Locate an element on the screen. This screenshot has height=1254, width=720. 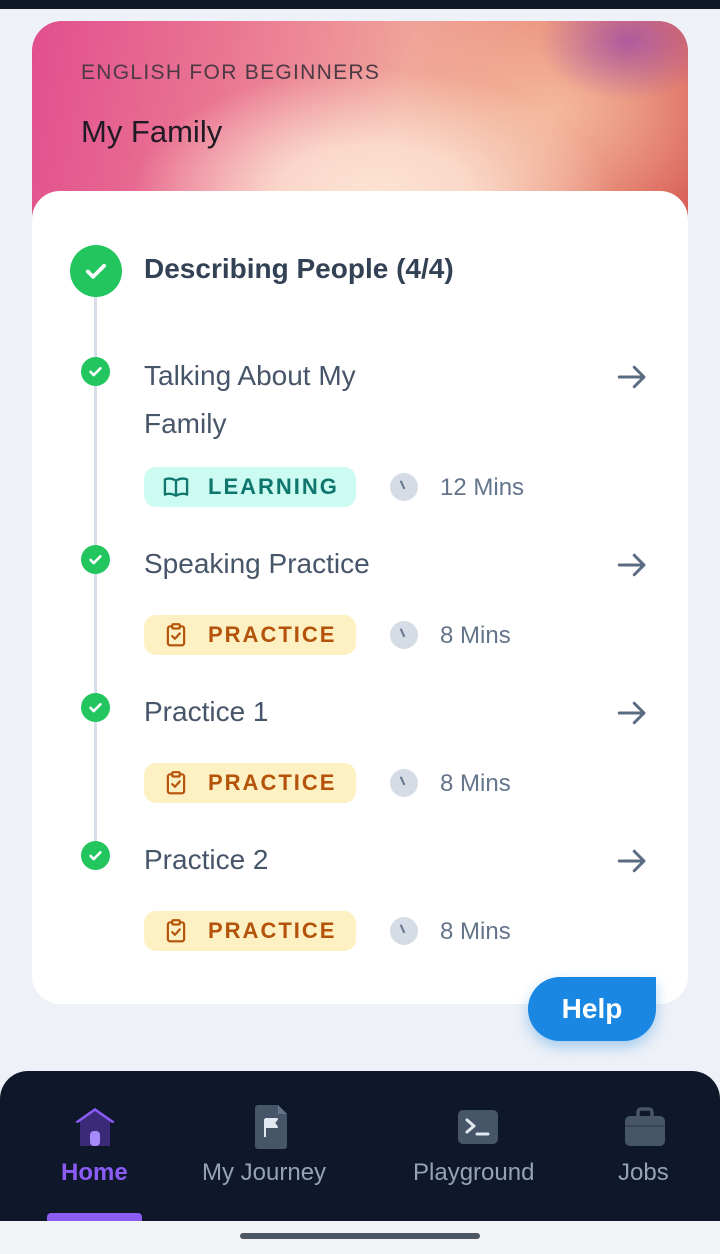
lesson-title: Practice 2 is located at coordinates (294, 860).